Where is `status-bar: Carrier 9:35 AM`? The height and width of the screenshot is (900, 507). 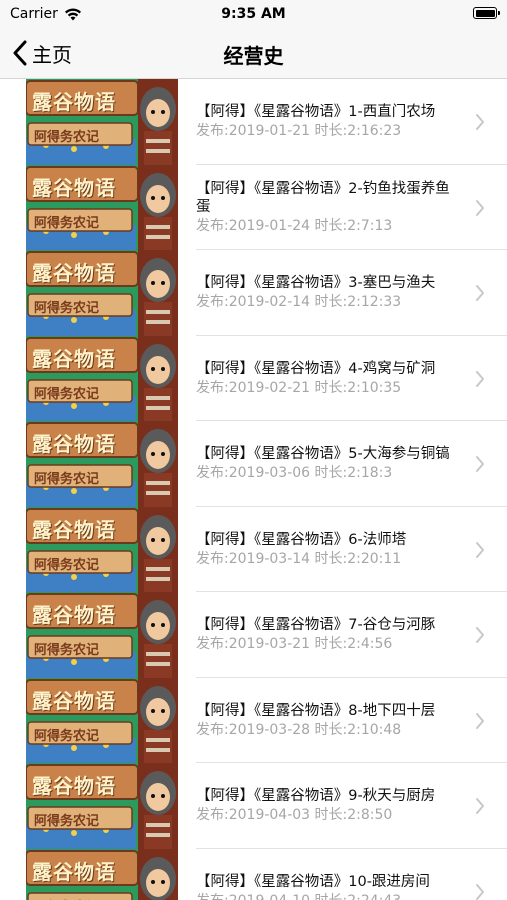 status-bar: Carrier 9:35 AM is located at coordinates (253, 14).